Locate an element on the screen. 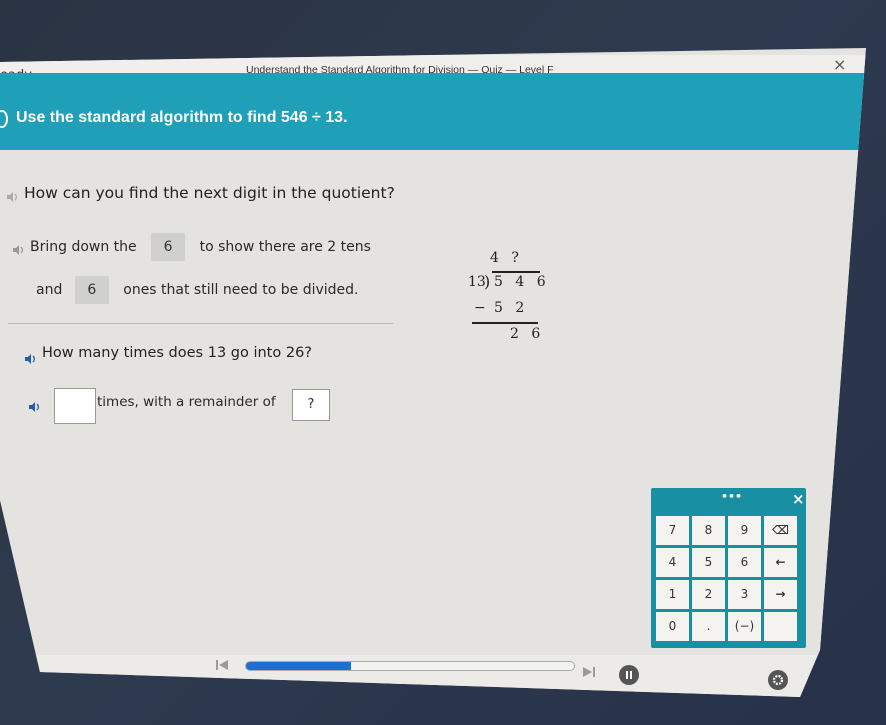  skip-forward-button is located at coordinates (589, 673).